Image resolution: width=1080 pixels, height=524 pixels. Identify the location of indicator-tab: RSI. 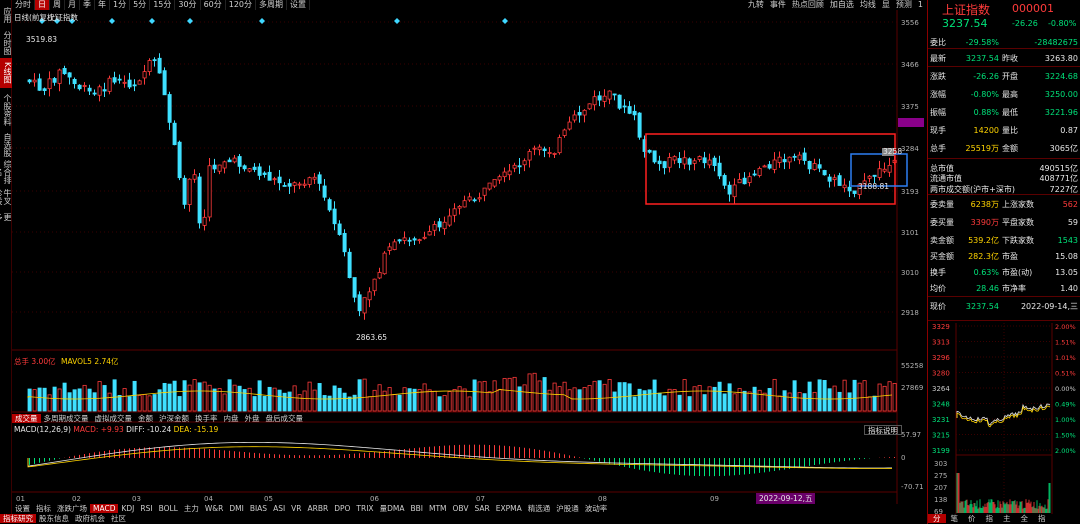
(146, 508).